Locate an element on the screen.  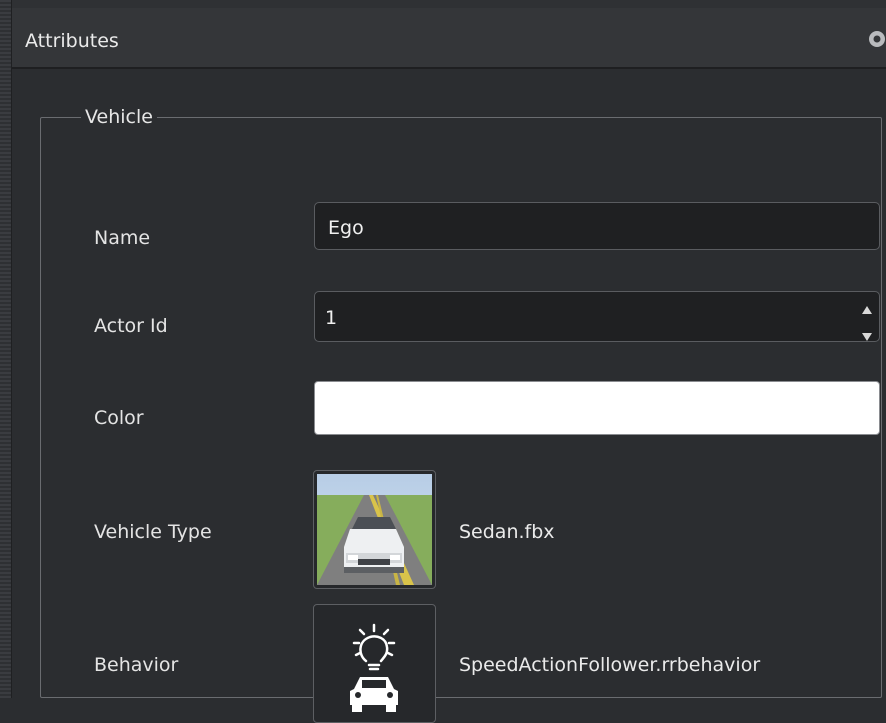
window-top-strip is located at coordinates (443, 4).